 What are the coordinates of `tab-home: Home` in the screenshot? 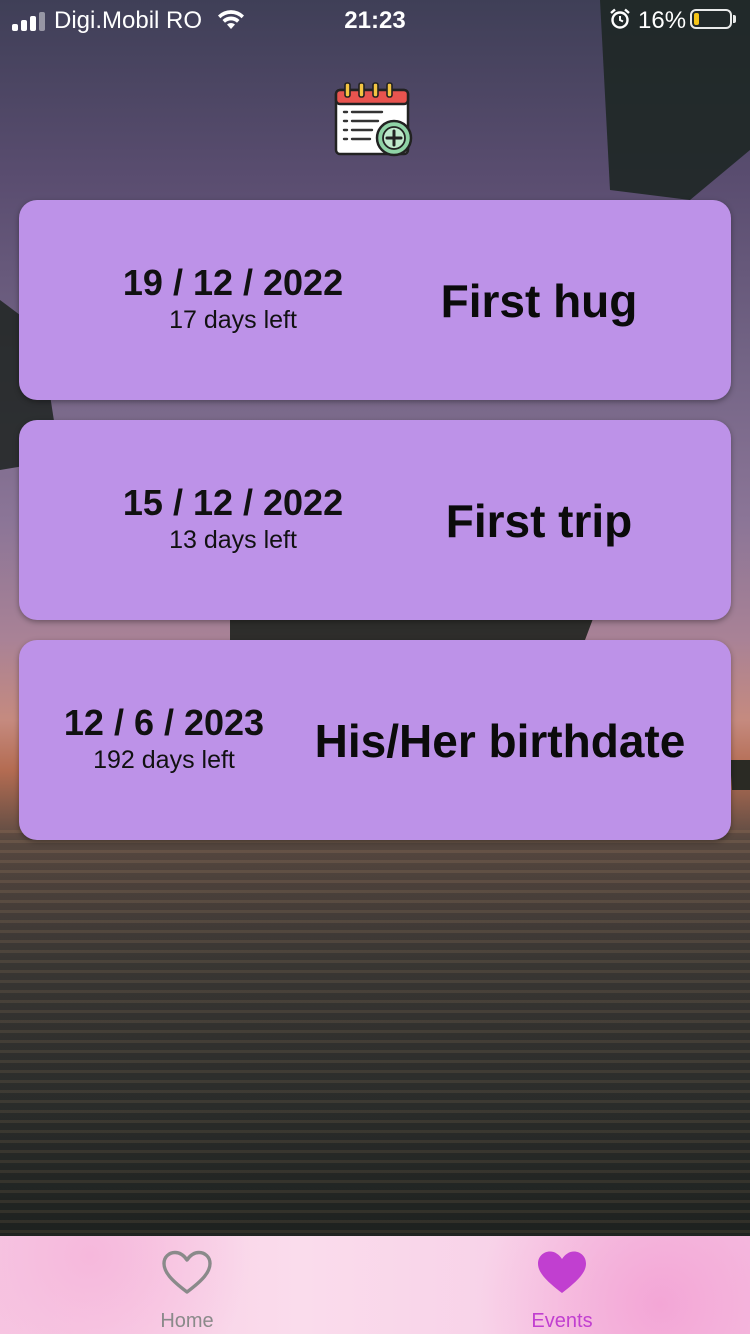 It's located at (187, 1285).